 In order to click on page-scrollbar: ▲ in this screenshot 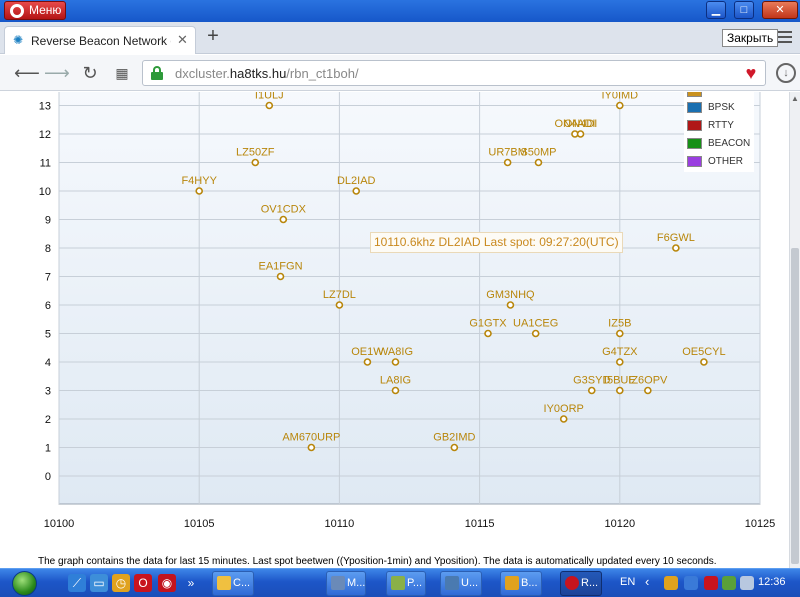, I will do `click(794, 330)`.